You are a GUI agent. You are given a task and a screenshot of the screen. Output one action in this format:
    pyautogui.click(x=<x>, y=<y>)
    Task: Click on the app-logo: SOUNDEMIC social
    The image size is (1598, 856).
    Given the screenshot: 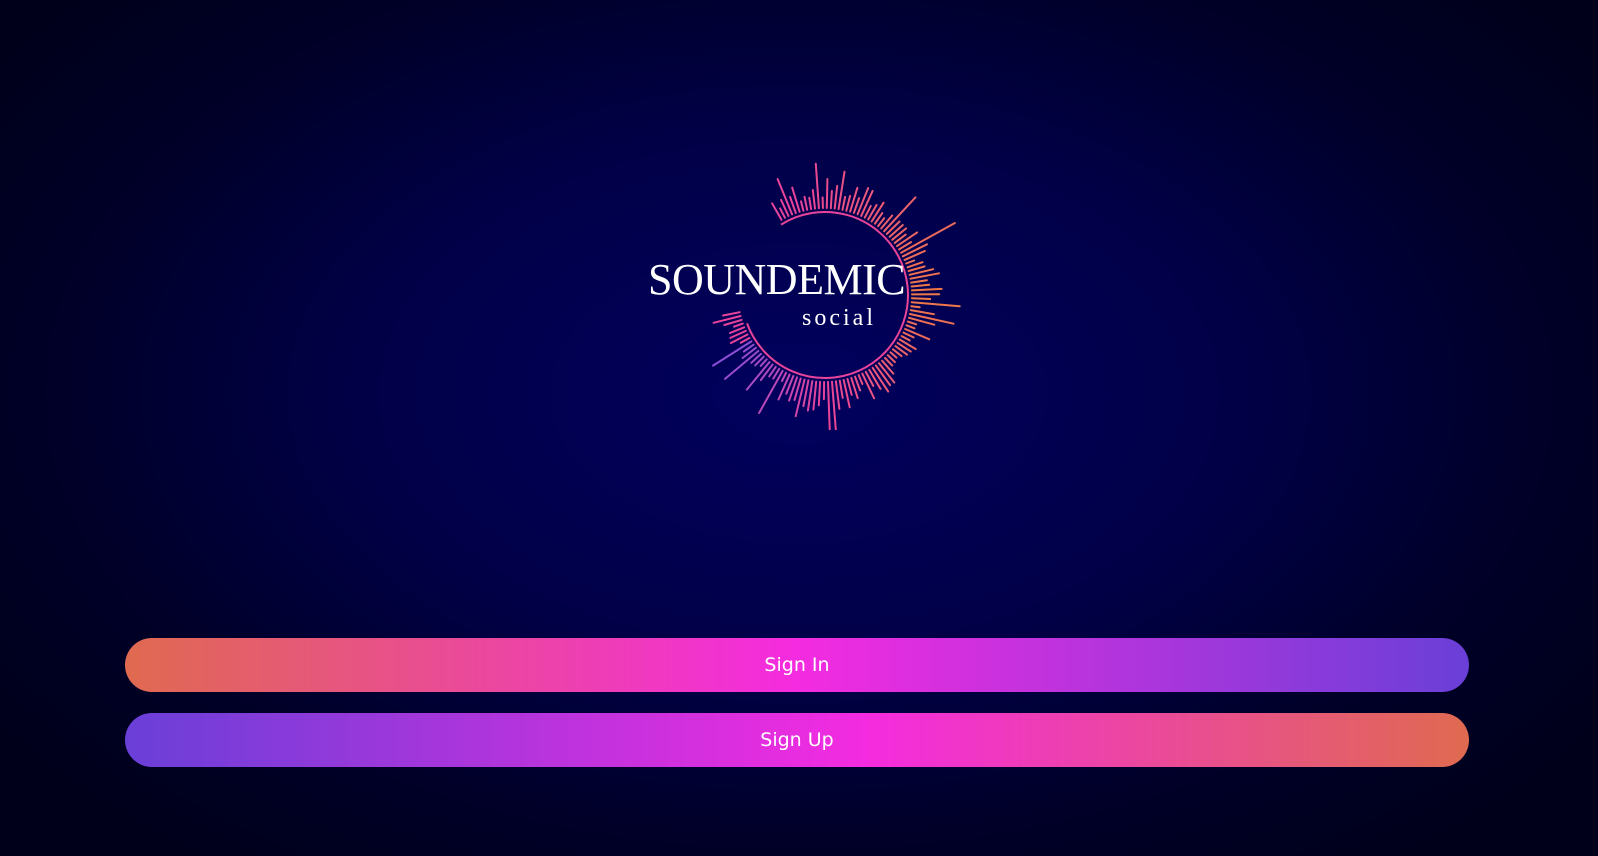 What is the action you would take?
    pyautogui.click(x=800, y=290)
    